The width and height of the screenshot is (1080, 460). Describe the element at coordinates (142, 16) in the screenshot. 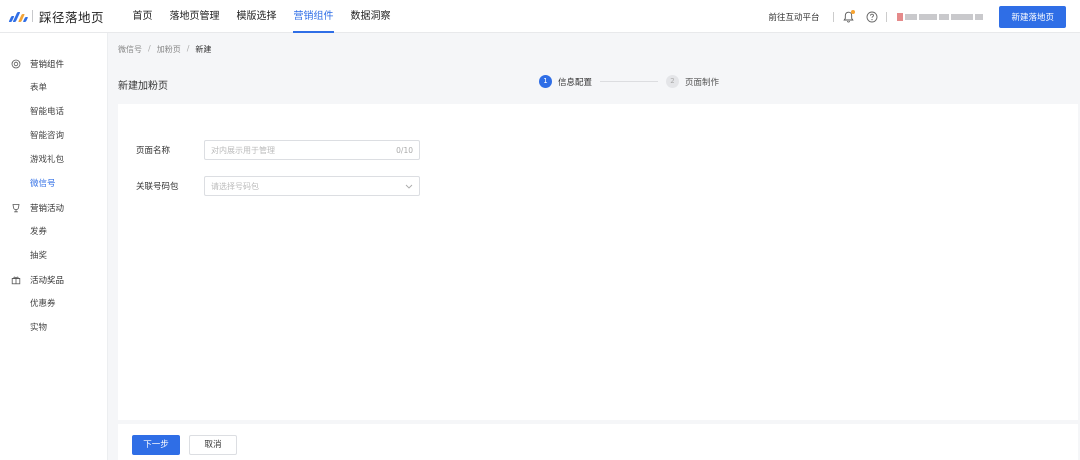

I see `nav-home: 首页` at that location.